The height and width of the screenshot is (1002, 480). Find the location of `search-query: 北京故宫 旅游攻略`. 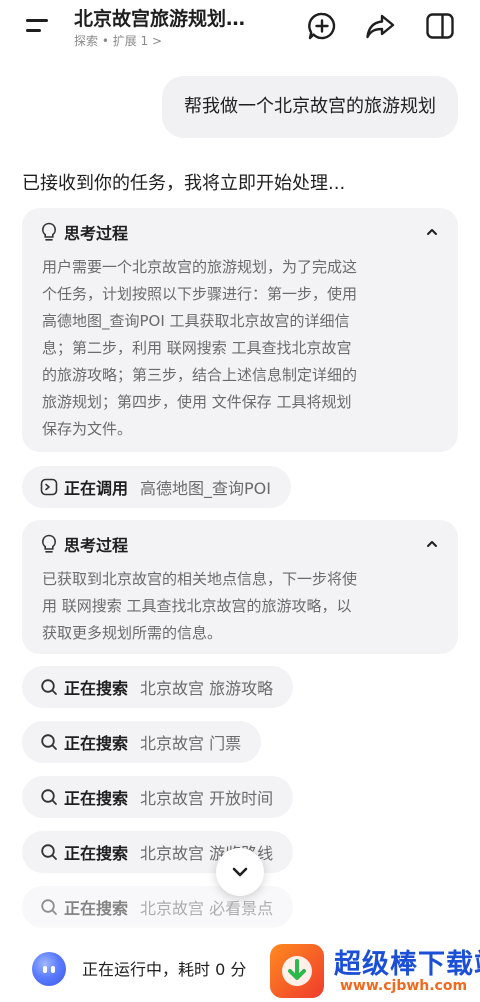

search-query: 北京故宫 旅游攻略 is located at coordinates (207, 688).